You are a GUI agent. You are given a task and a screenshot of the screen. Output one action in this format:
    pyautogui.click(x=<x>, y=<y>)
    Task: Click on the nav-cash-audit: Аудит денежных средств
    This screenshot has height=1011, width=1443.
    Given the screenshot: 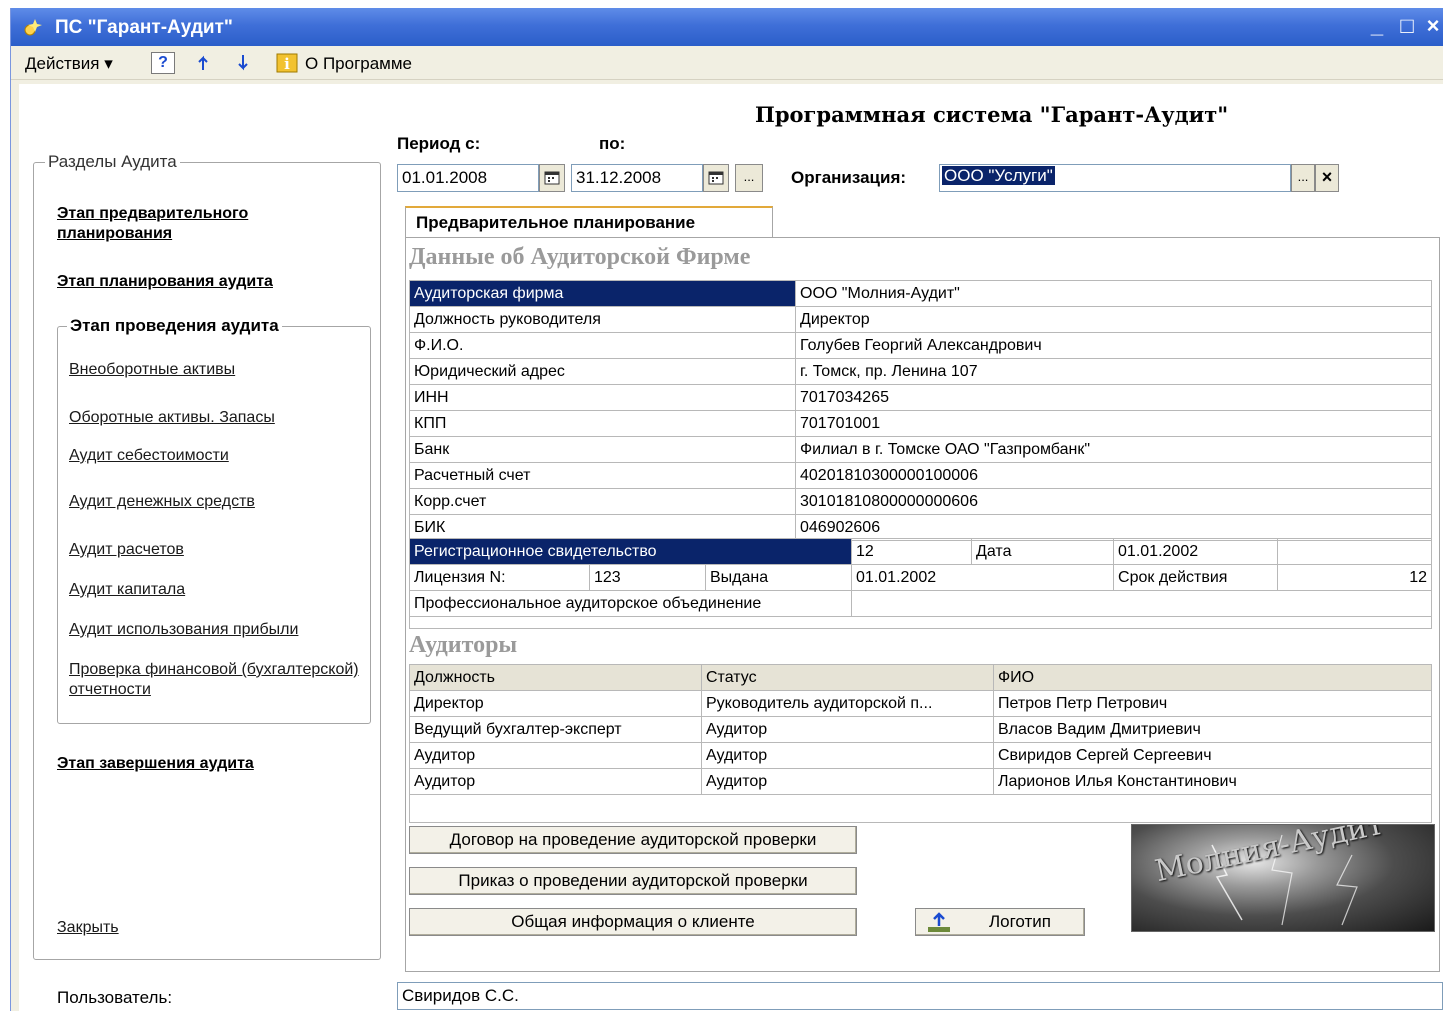 What is the action you would take?
    pyautogui.click(x=162, y=502)
    